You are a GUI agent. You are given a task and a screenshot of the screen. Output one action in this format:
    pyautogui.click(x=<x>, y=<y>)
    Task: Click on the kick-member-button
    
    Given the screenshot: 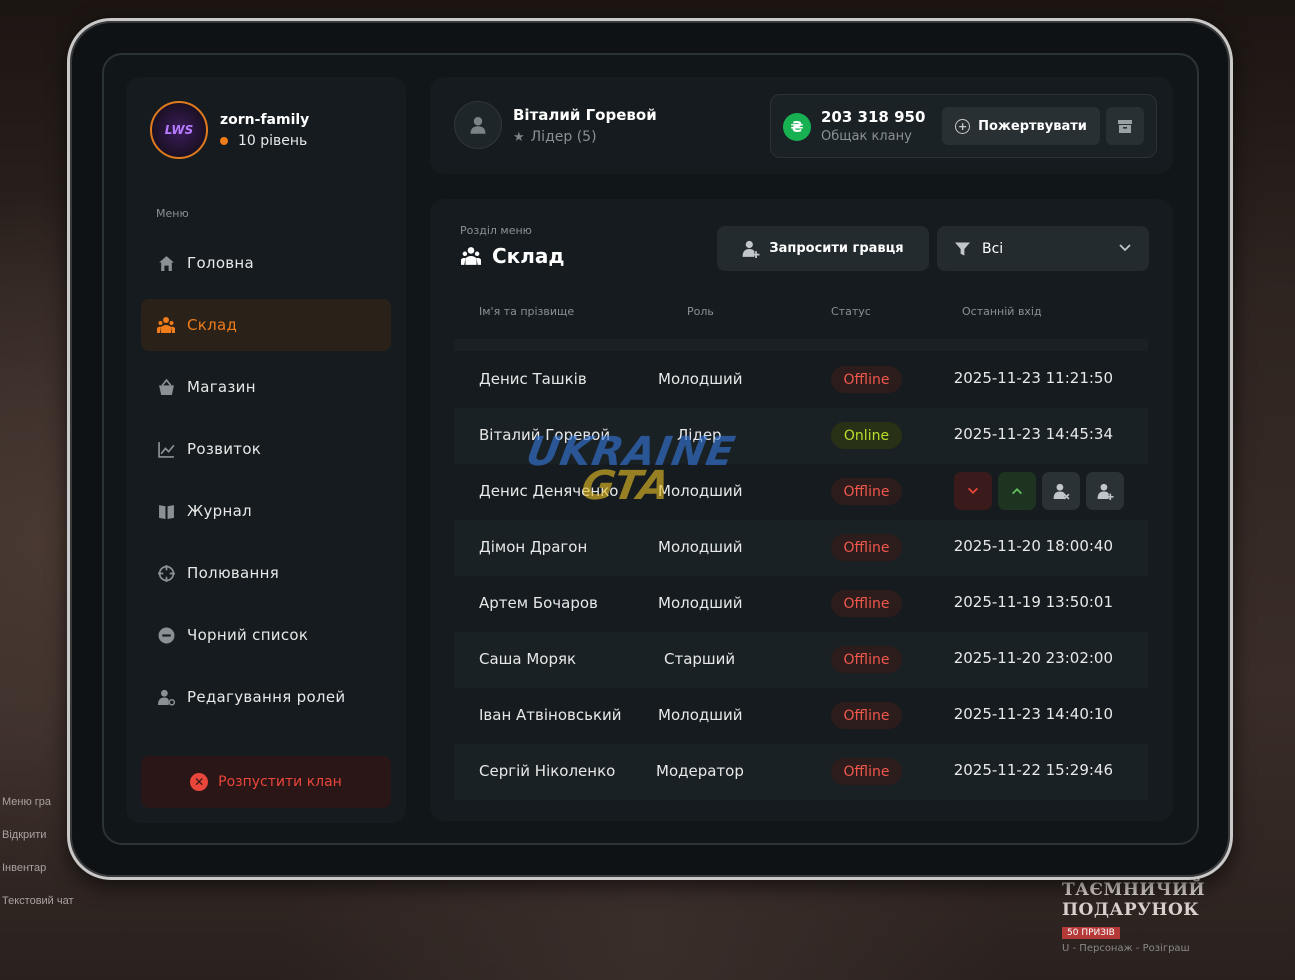 What is the action you would take?
    pyautogui.click(x=1061, y=491)
    